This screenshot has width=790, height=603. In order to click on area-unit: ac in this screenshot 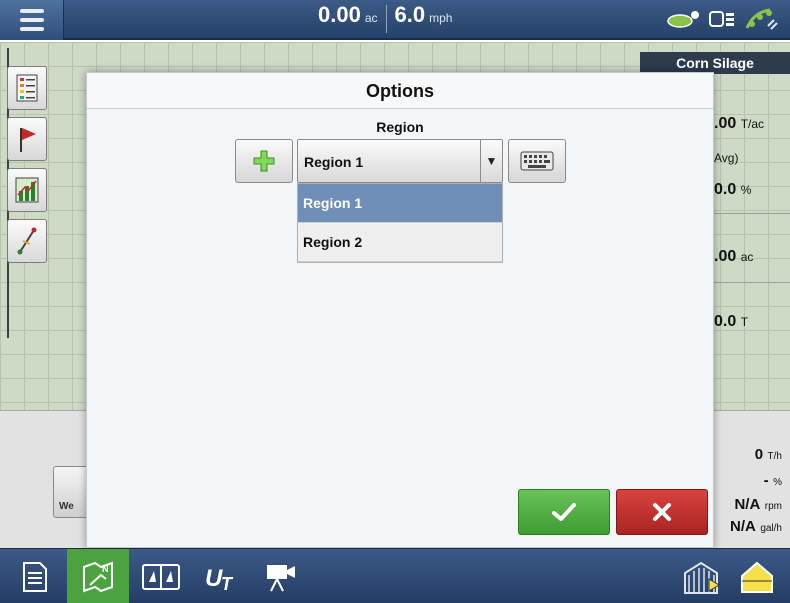, I will do `click(371, 18)`.